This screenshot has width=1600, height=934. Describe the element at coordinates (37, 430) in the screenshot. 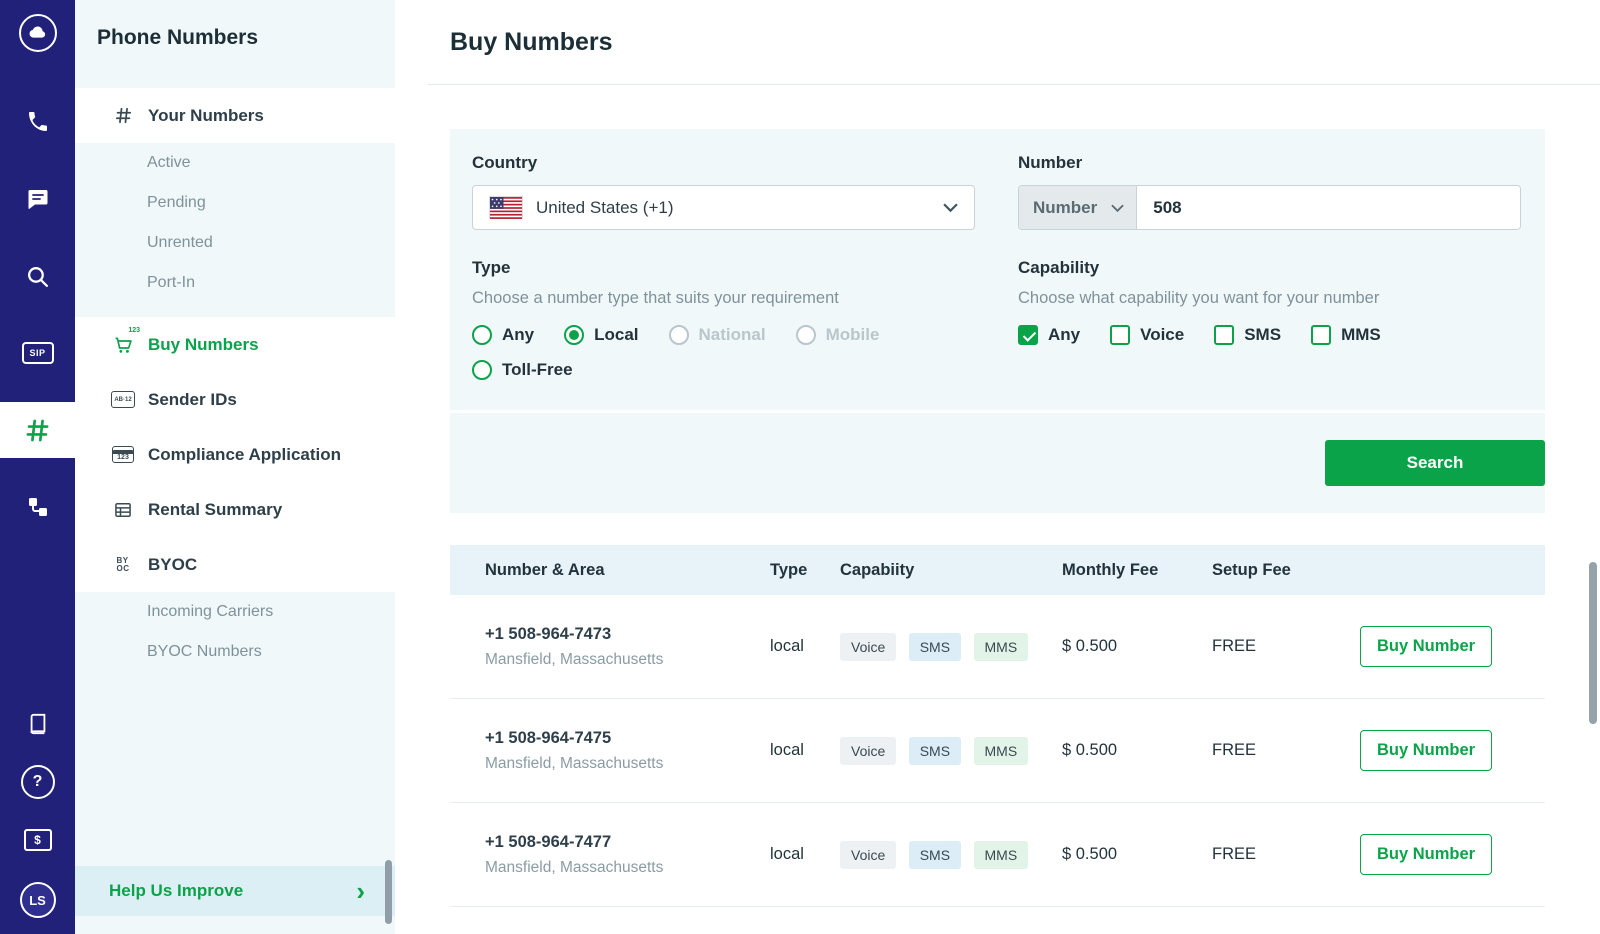

I see `phone-numbers-icon` at that location.